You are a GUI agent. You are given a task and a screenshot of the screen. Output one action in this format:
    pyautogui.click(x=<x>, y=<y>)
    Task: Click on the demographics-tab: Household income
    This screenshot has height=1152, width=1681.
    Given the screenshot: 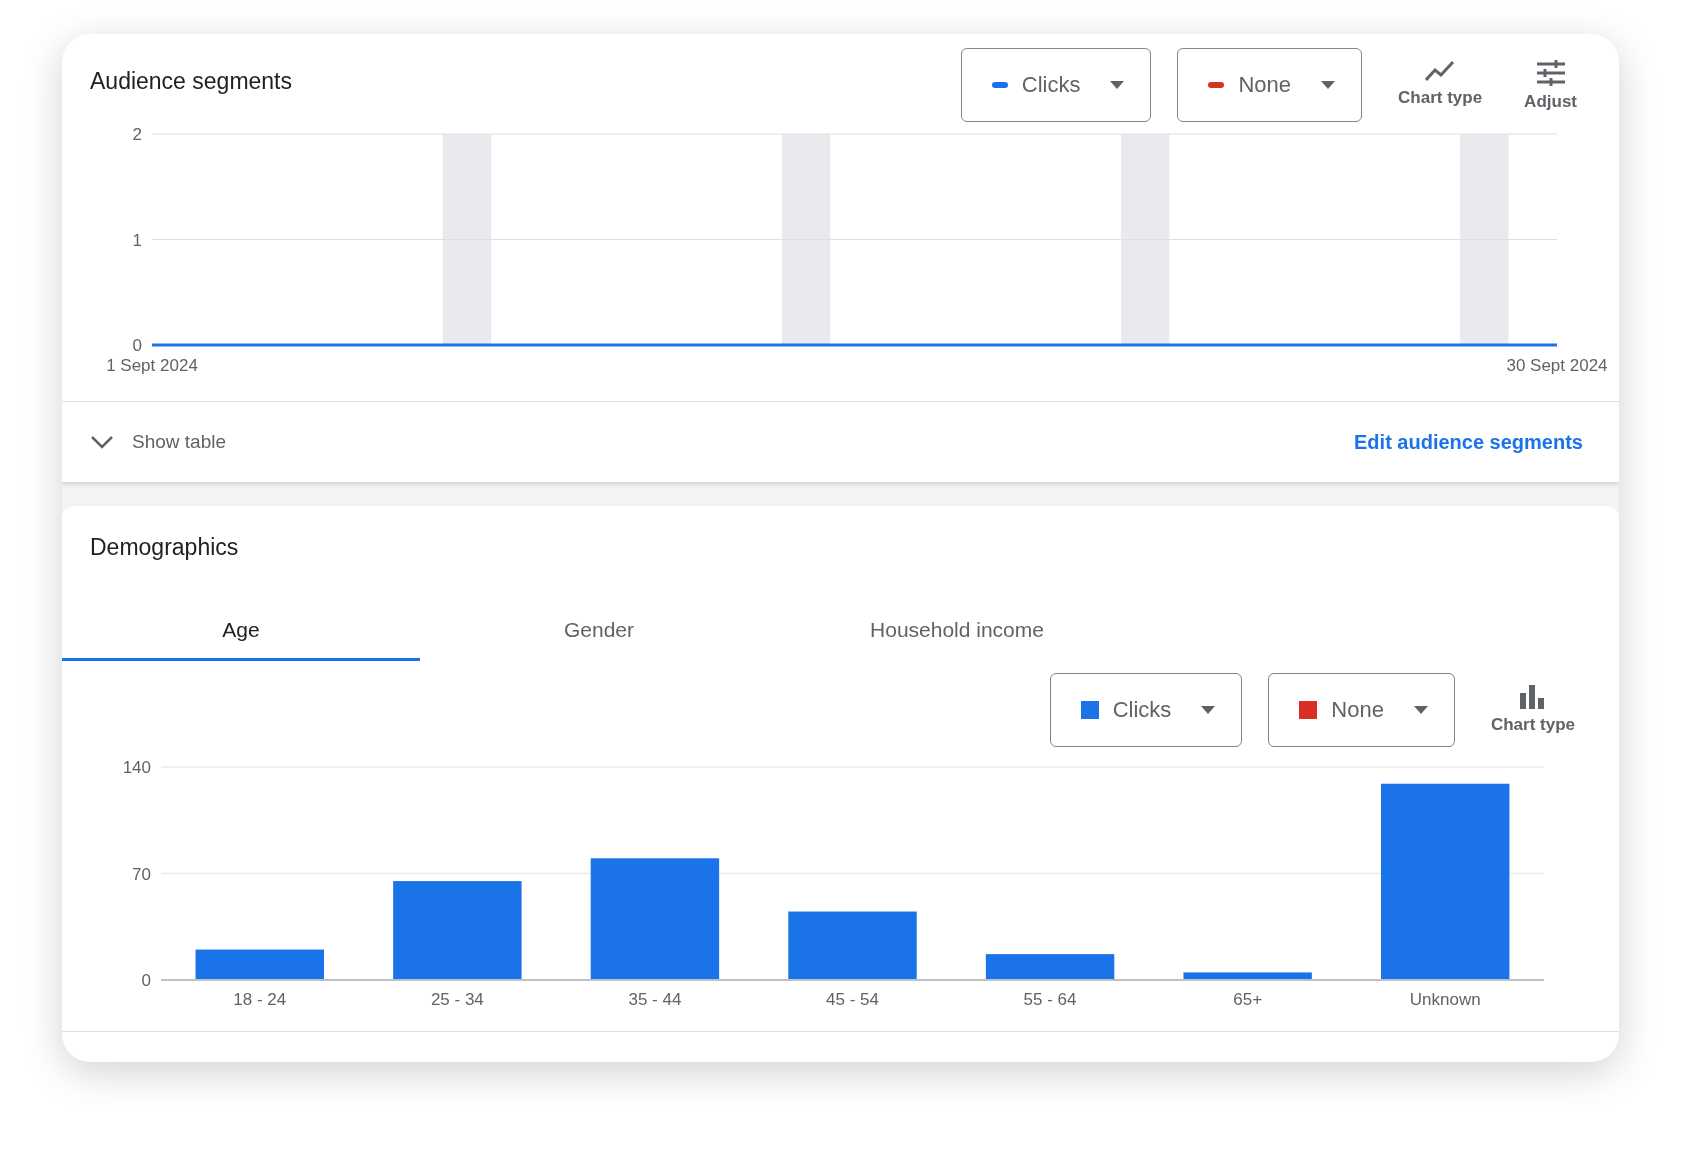 What is the action you would take?
    pyautogui.click(x=957, y=631)
    